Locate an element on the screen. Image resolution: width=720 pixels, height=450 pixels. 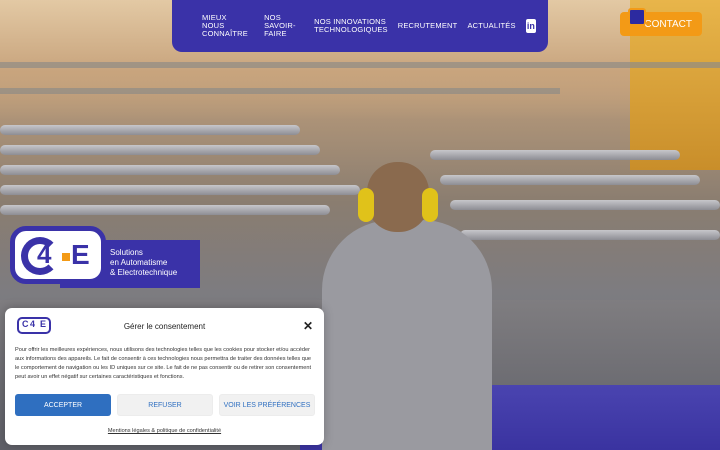
nav-item-innovations: NOS INNOVATIONS TECHNOLOGIQUES is located at coordinates (351, 26).